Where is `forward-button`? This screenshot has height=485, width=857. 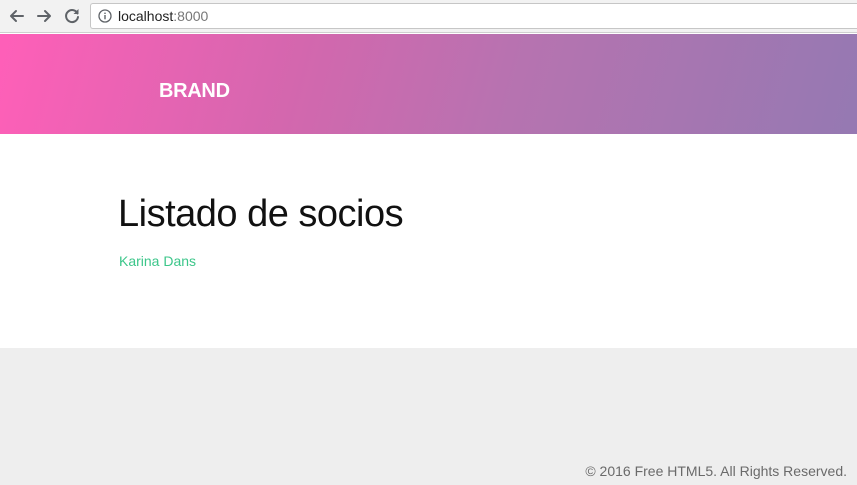 forward-button is located at coordinates (44, 16).